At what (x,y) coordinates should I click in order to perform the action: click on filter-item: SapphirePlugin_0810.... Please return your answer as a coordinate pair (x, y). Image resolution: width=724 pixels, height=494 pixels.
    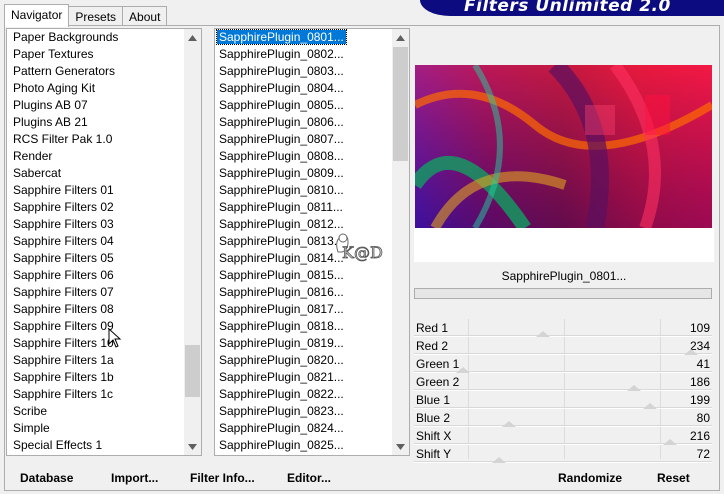
    Looking at the image, I should click on (312, 190).